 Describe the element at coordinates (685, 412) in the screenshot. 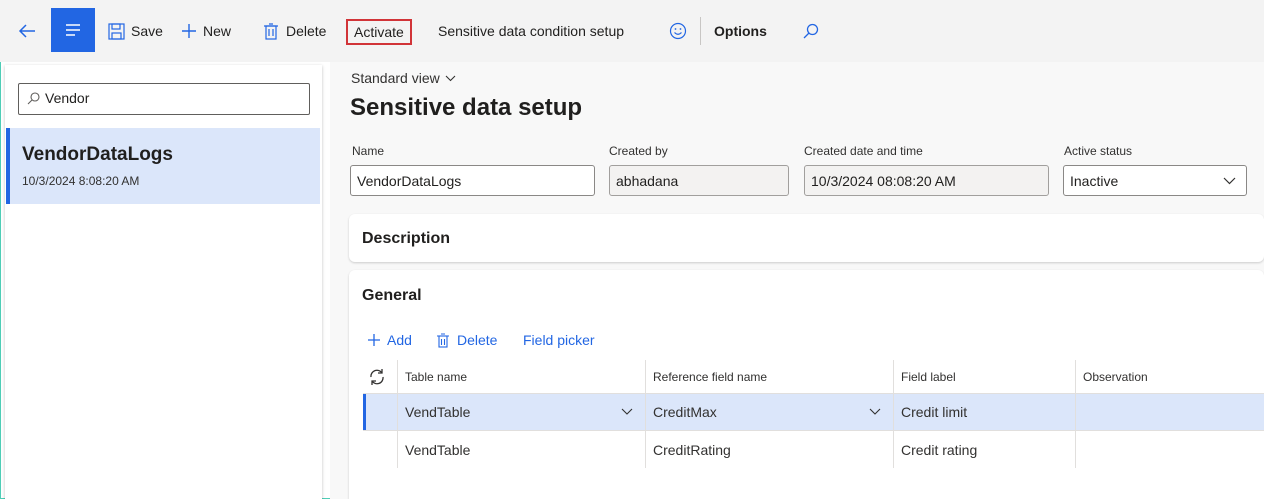

I see `cell-value: CreditMax` at that location.